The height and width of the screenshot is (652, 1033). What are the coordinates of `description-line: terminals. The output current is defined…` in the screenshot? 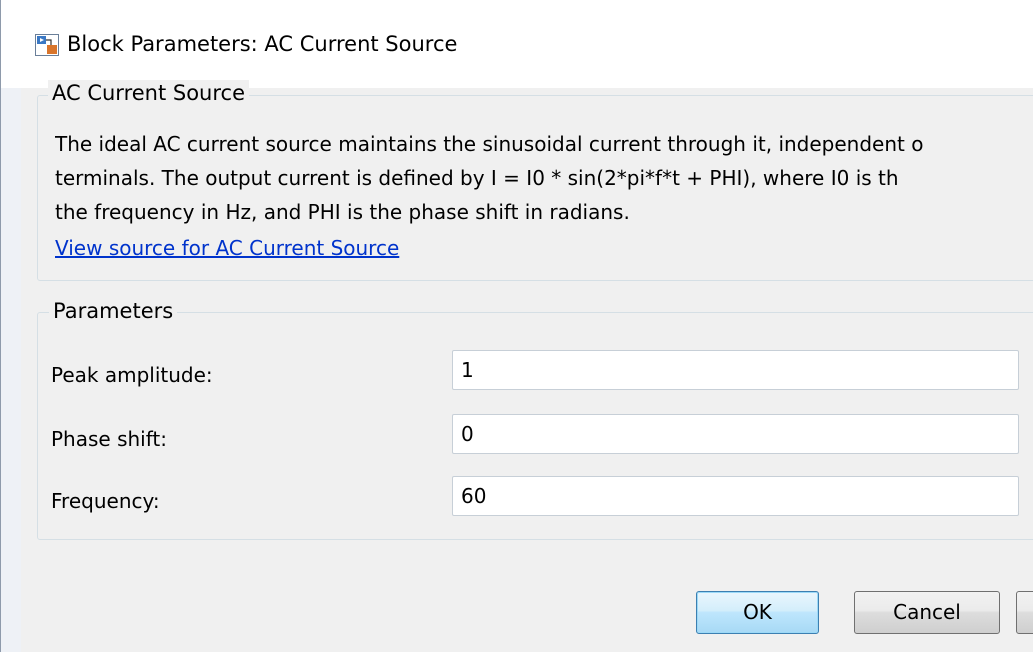 It's located at (477, 178).